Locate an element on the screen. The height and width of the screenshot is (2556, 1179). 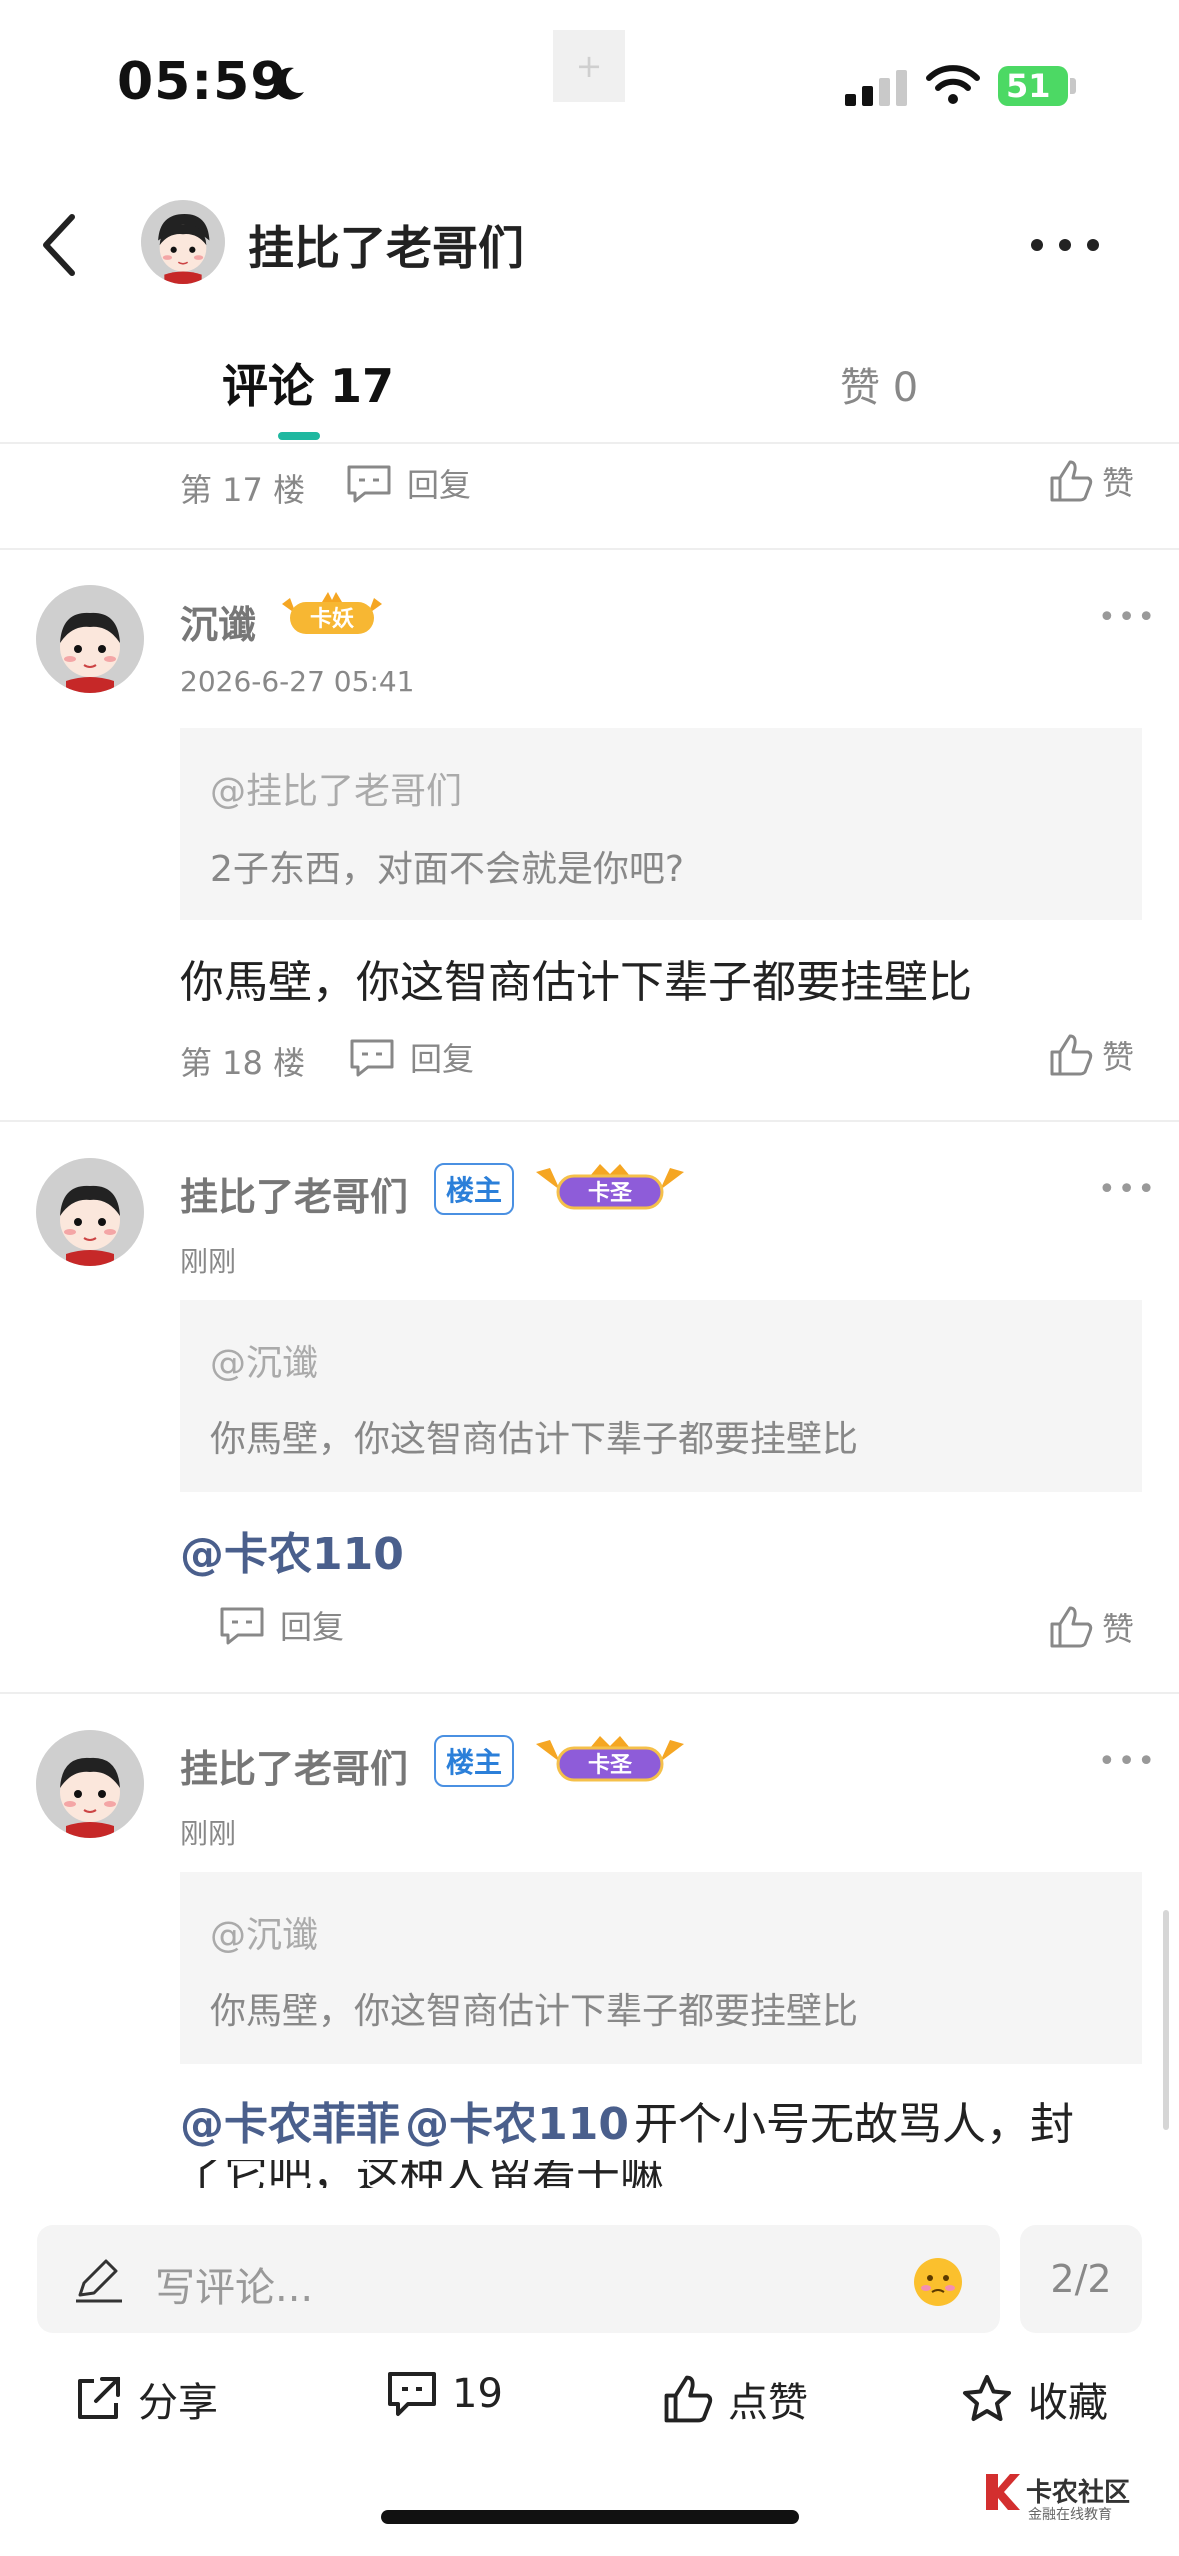
favorite-button: 收藏 is located at coordinates (1034, 2399).